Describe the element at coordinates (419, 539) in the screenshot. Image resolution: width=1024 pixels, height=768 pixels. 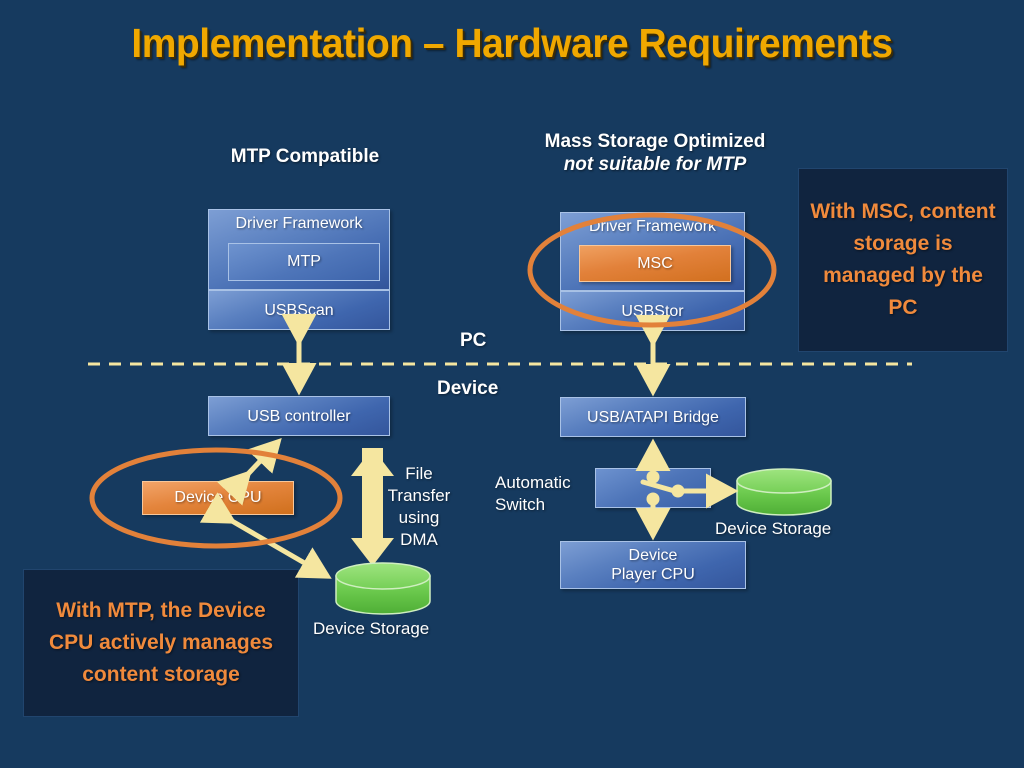
I see `file-transfer-line-4: DMA` at that location.